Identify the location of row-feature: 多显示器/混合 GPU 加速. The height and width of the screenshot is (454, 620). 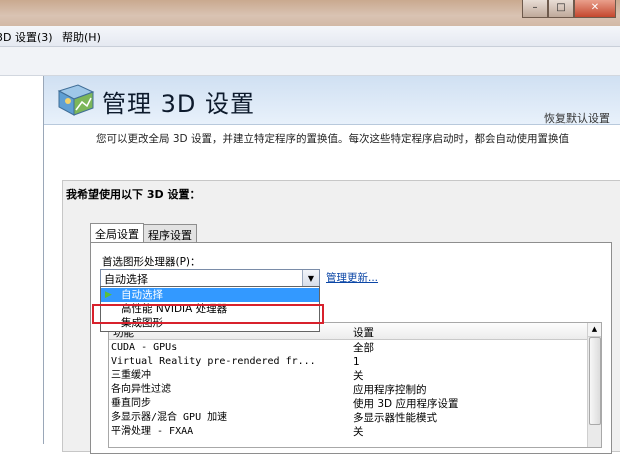
(169, 417).